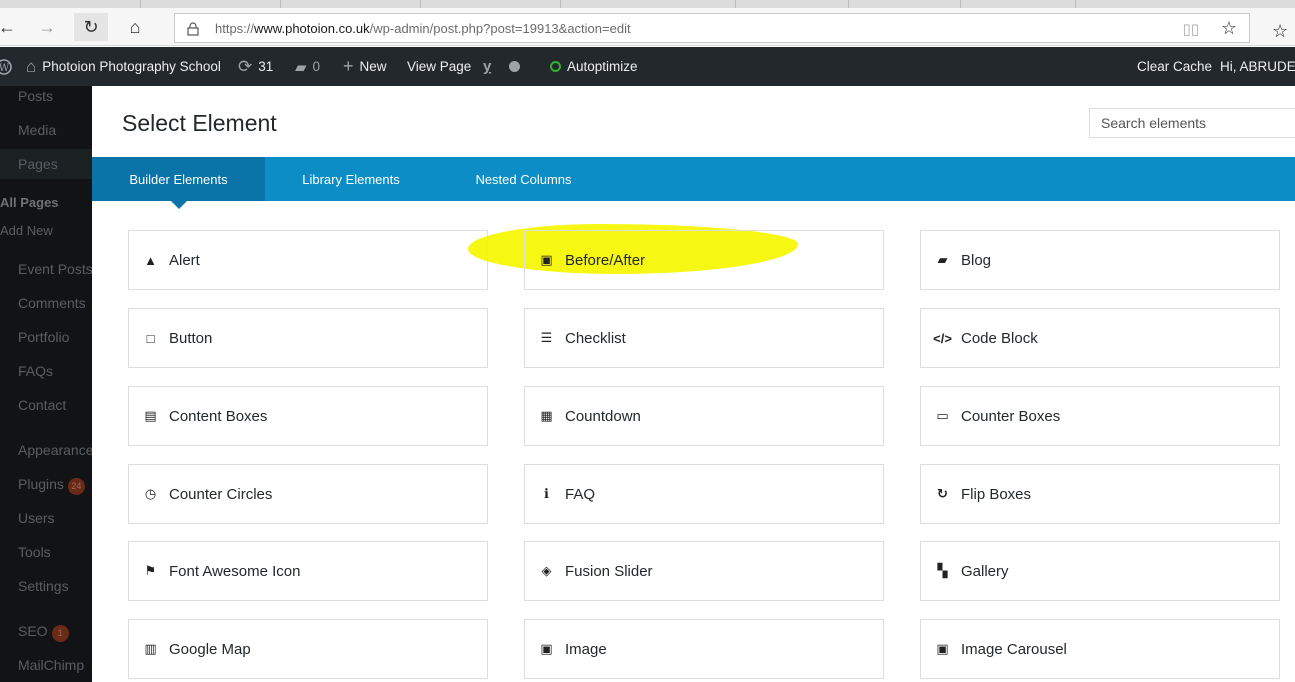 Image resolution: width=1295 pixels, height=682 pixels. I want to click on image-icon: ▣, so click(546, 648).